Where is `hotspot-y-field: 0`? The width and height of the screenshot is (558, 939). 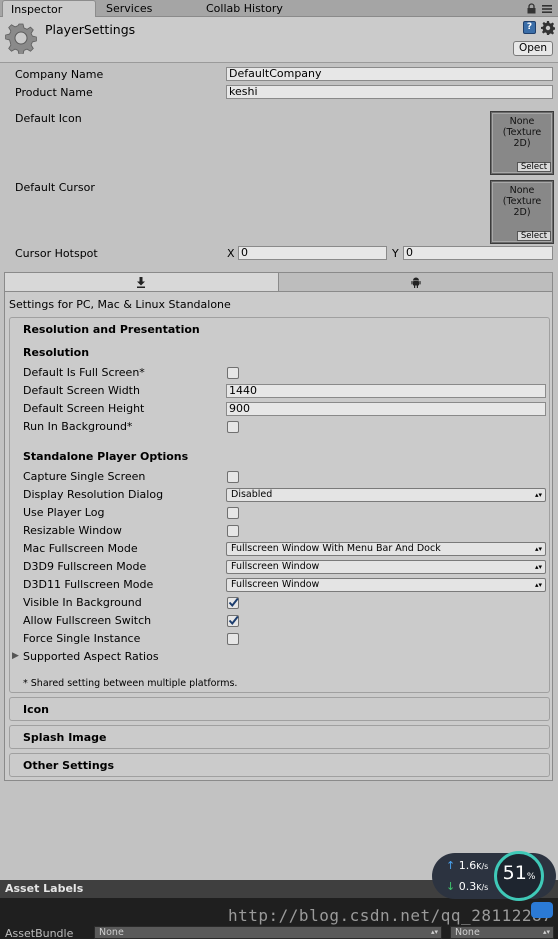 hotspot-y-field: 0 is located at coordinates (478, 253).